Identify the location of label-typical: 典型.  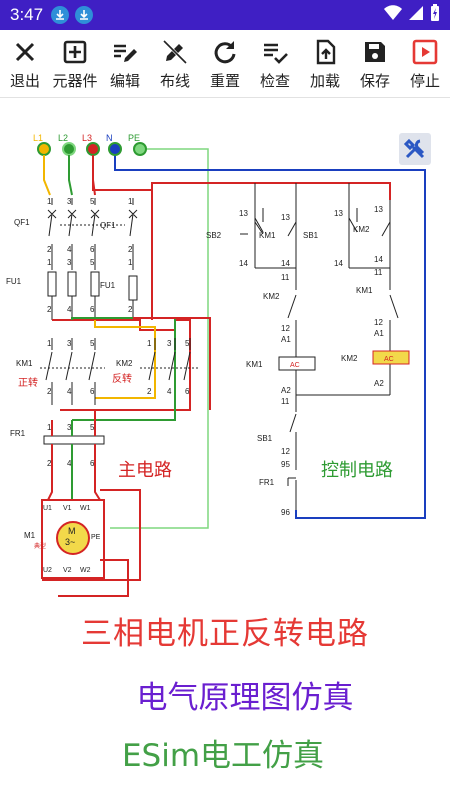
(40, 546).